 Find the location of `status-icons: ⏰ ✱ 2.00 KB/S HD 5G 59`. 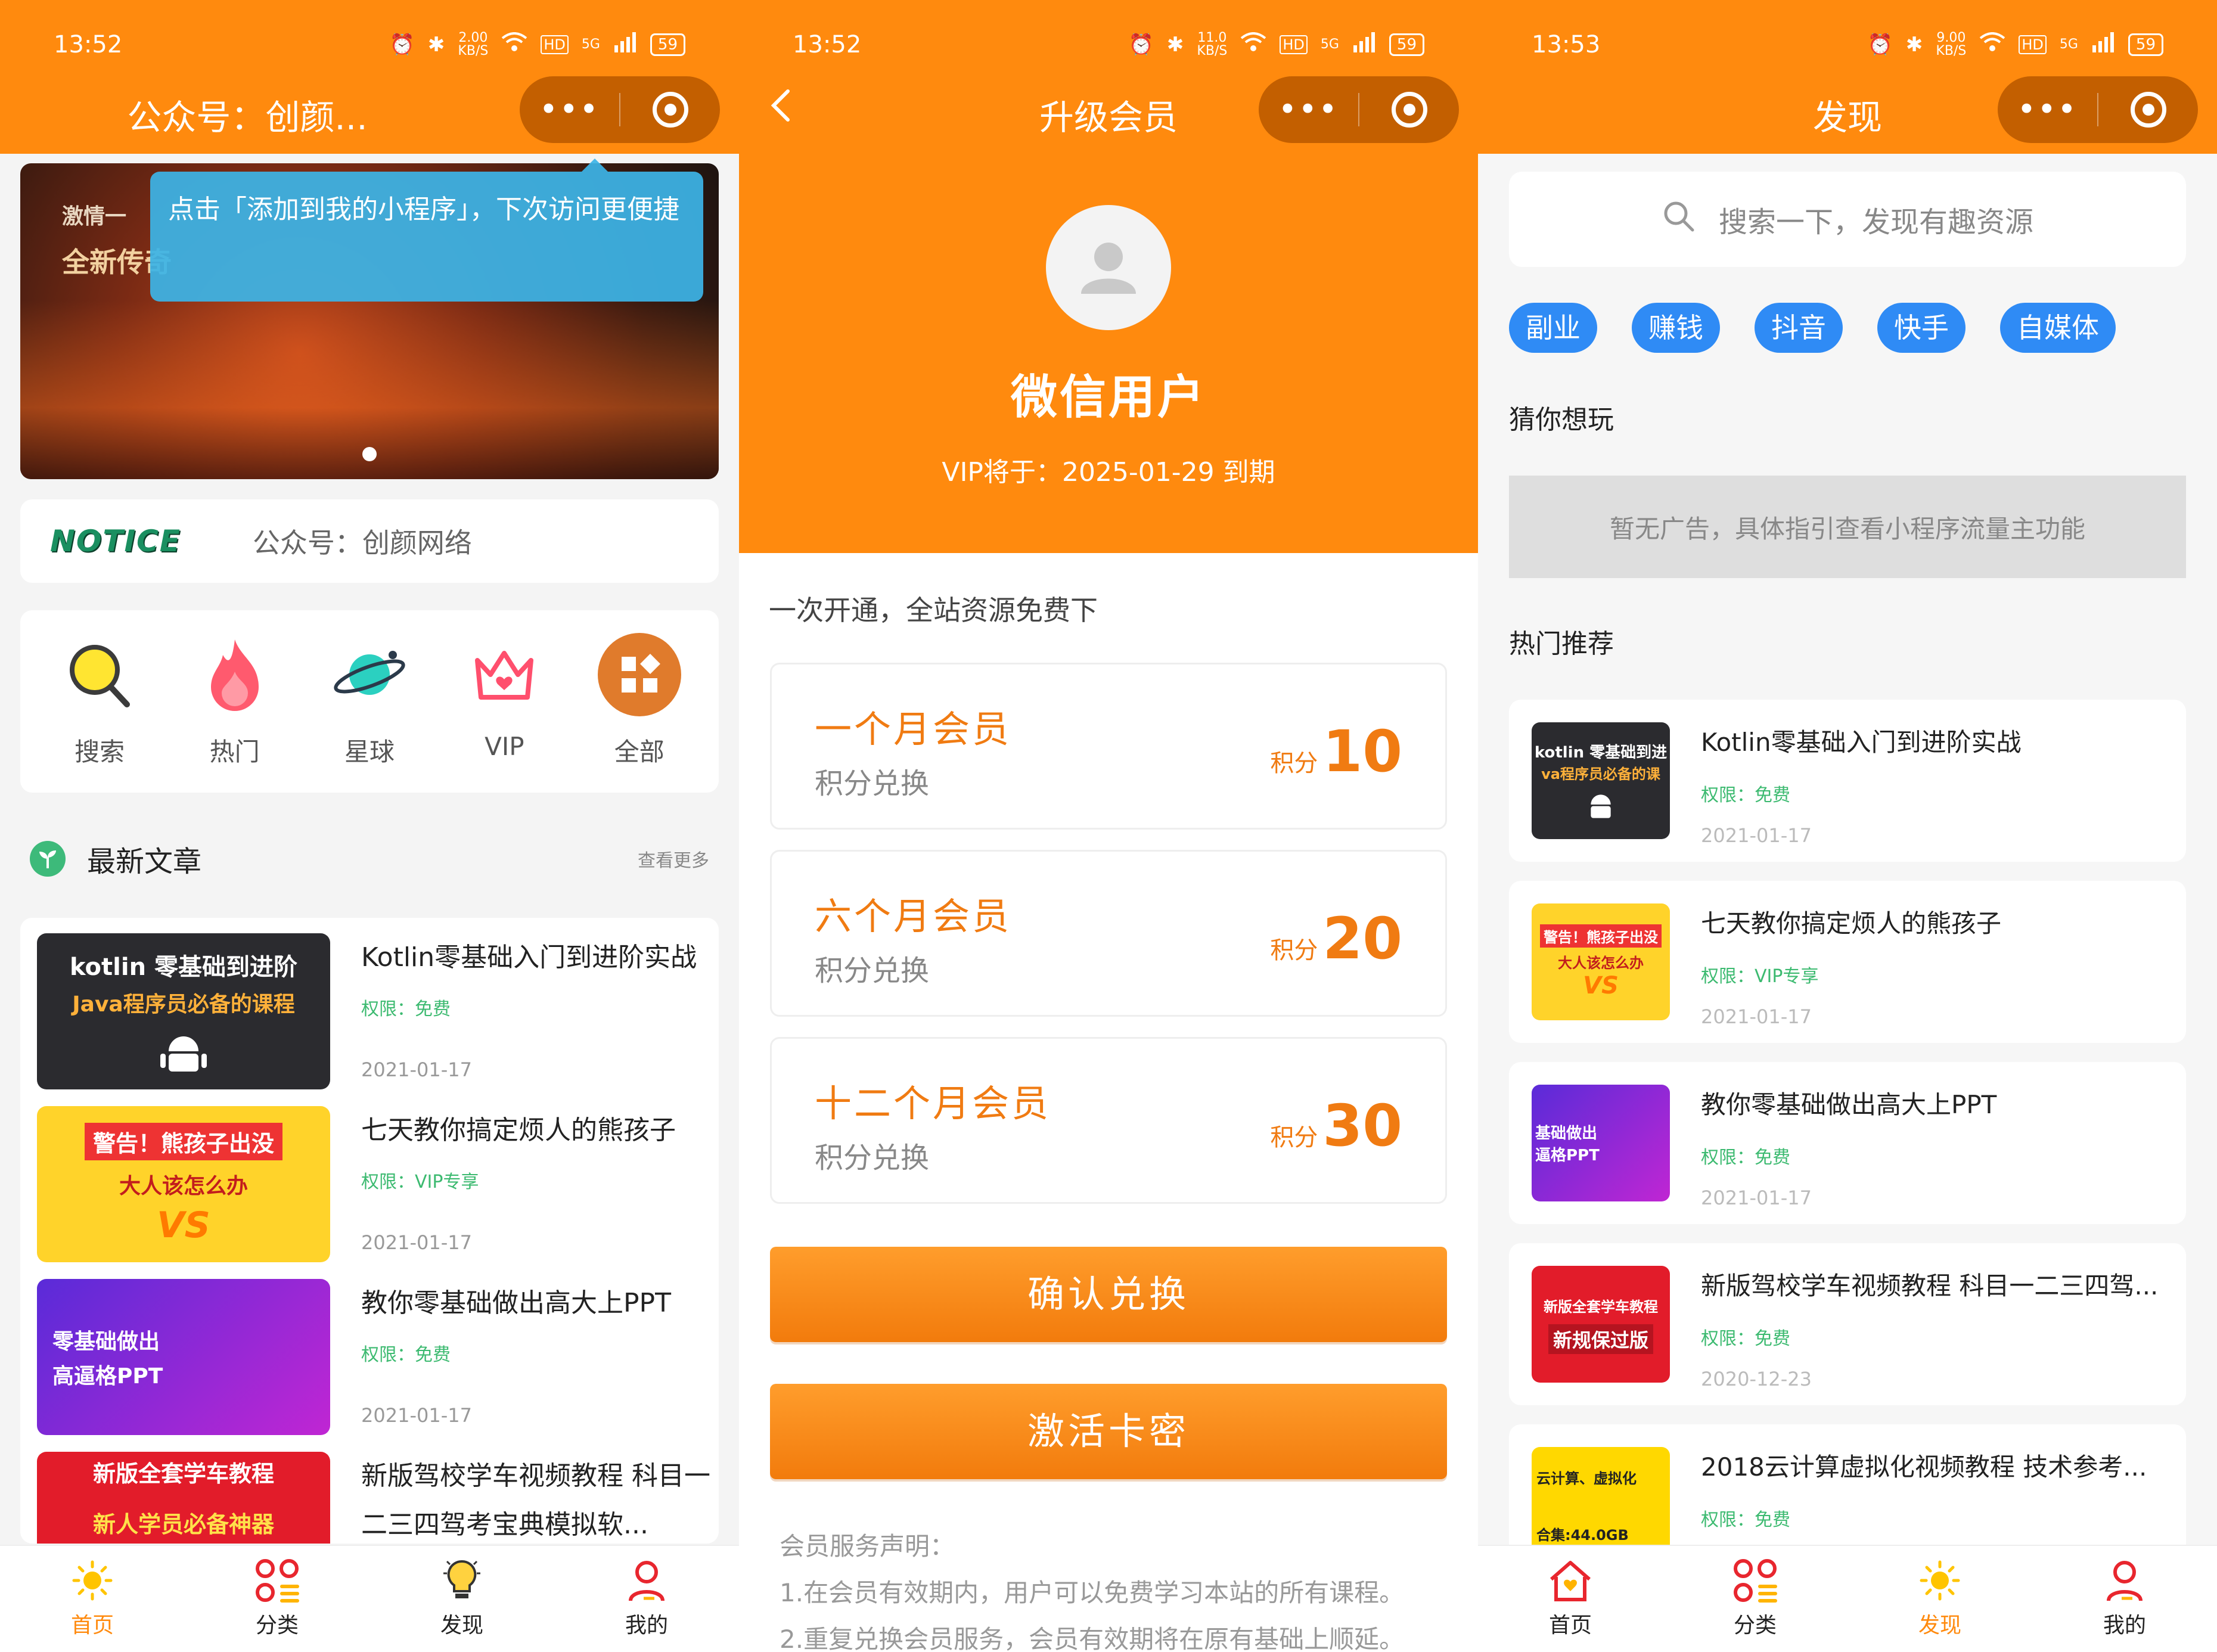

status-icons: ⏰ ✱ 2.00 KB/S HD 5G 59 is located at coordinates (537, 45).